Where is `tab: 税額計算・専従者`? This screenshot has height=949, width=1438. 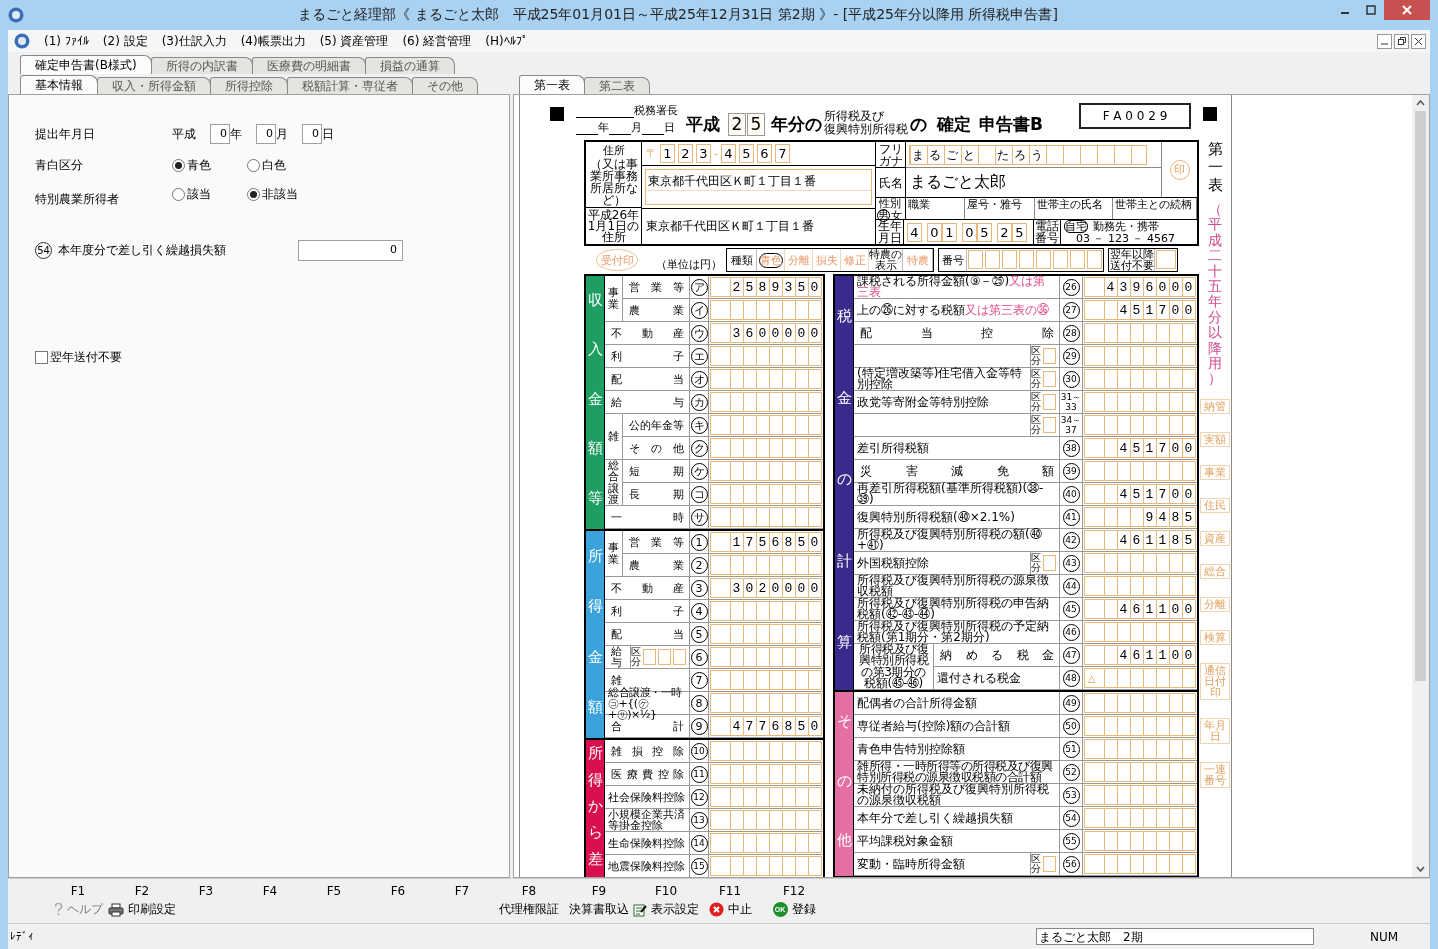
tab: 税額計算・専従者 is located at coordinates (350, 85).